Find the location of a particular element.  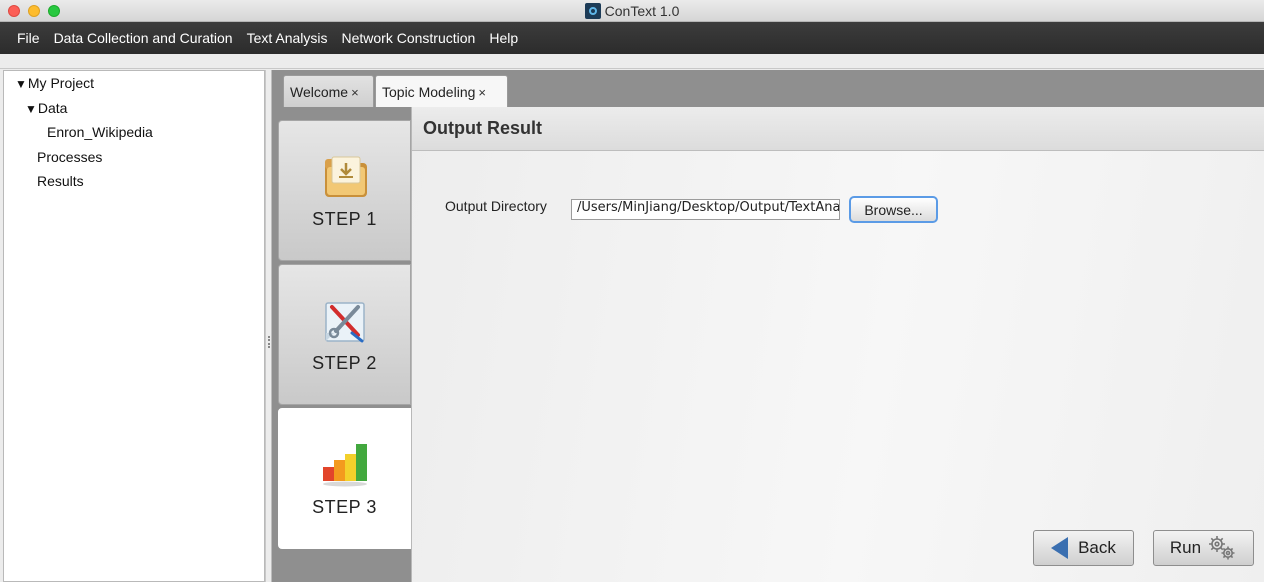

panel-title: Output Result is located at coordinates (482, 128).